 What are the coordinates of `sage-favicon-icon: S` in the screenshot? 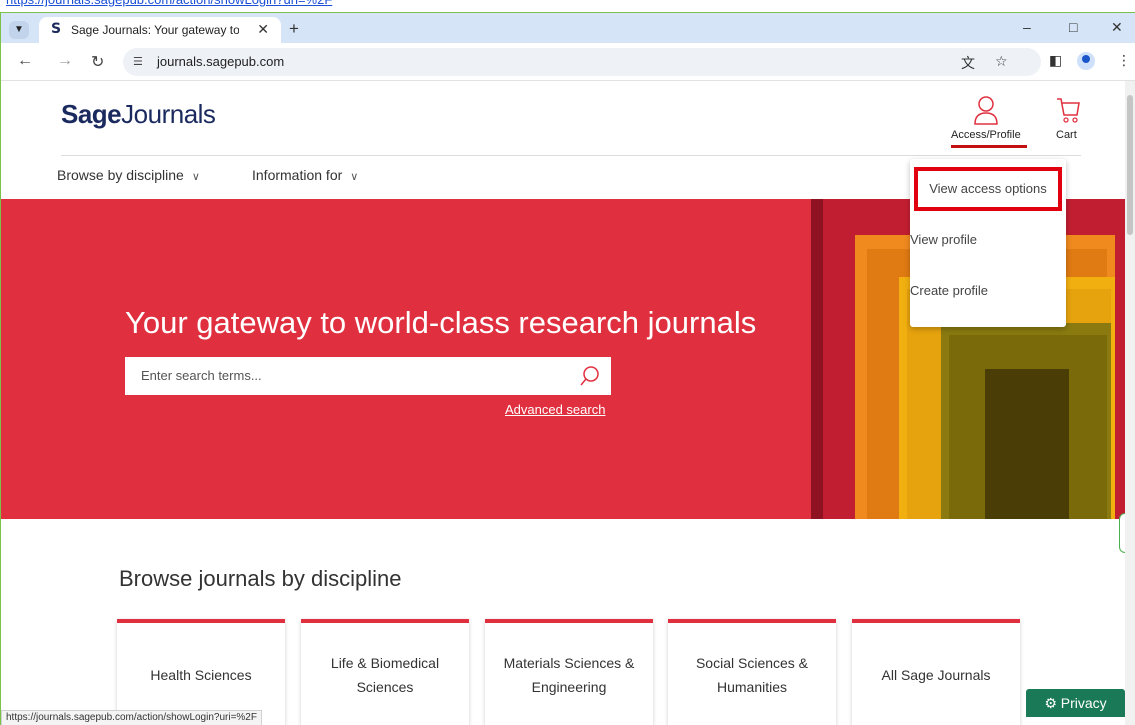 It's located at (56, 29).